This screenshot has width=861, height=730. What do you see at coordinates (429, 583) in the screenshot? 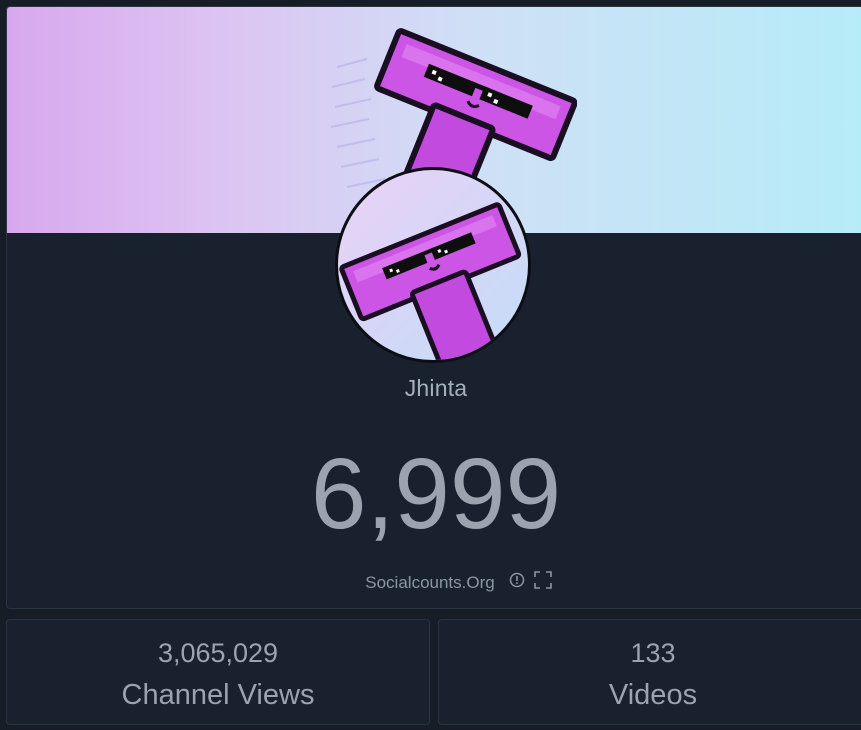
I see `source-link: Socialcounts.Org` at bounding box center [429, 583].